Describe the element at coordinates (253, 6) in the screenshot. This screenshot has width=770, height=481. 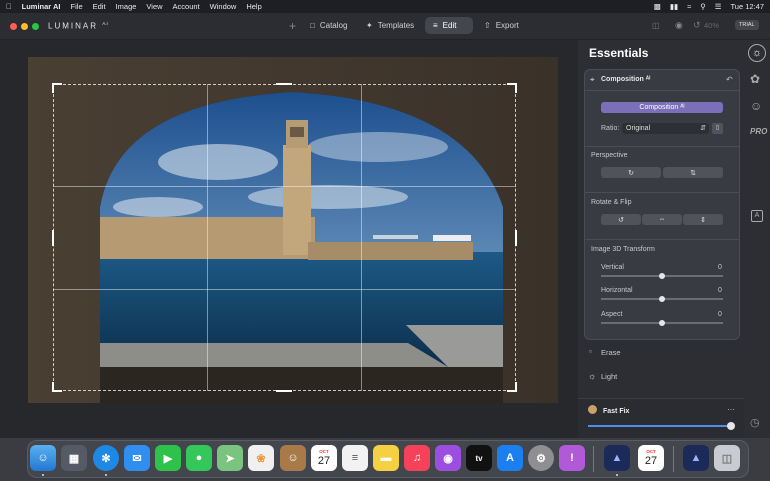
I see `menu-help: Help` at that location.